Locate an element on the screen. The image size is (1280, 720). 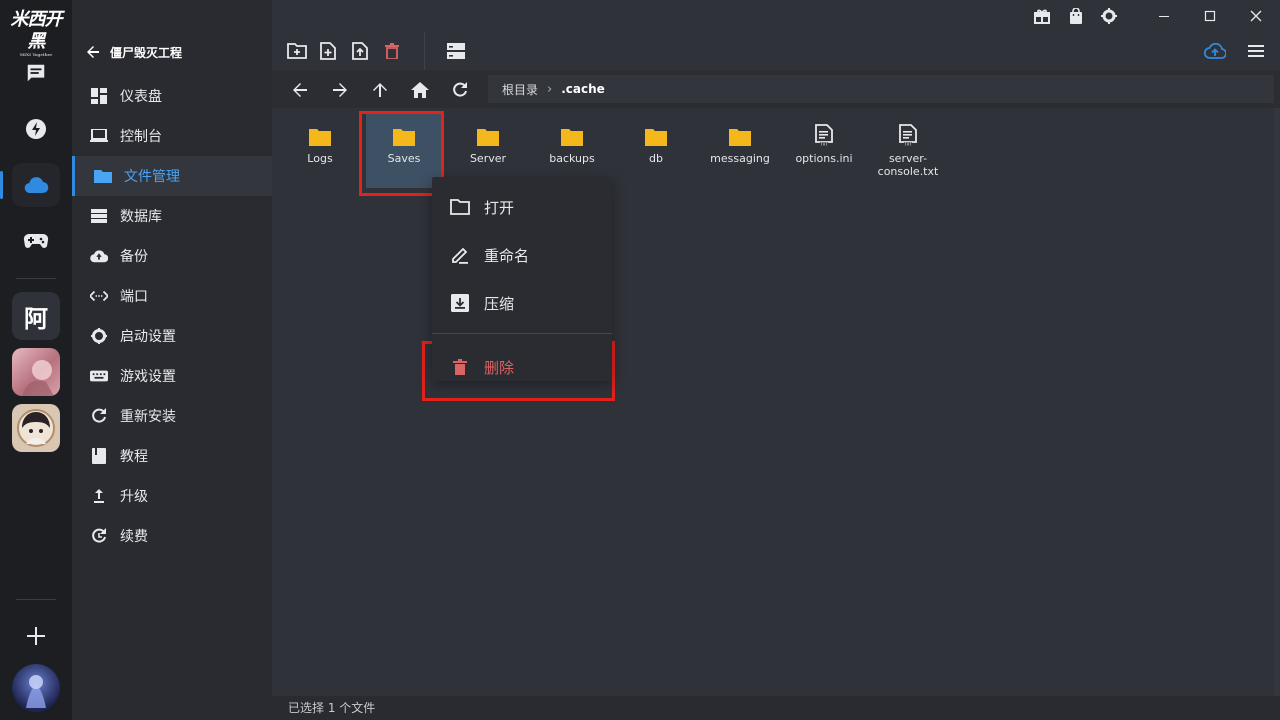
rail-cloud-button is located at coordinates (30, 185).